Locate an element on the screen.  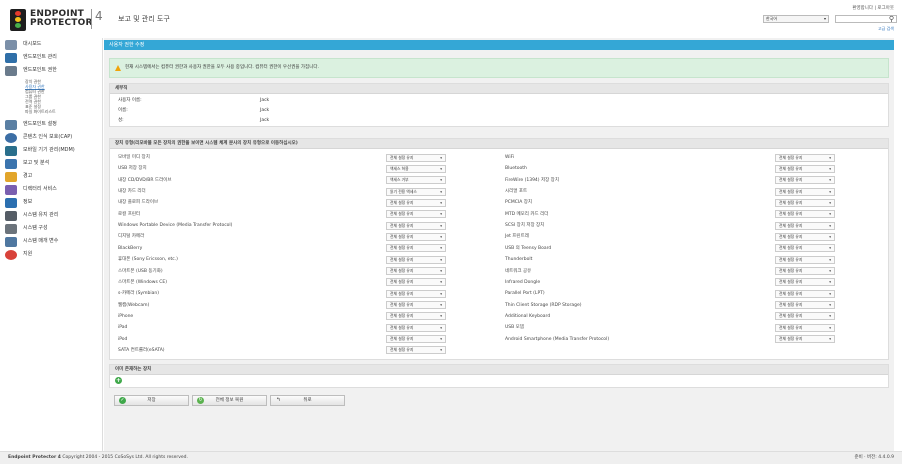
device-row: SATA 컨트롤러(eSATA) 전체 설정 유지 ▾ is located at coordinates (500, 350).